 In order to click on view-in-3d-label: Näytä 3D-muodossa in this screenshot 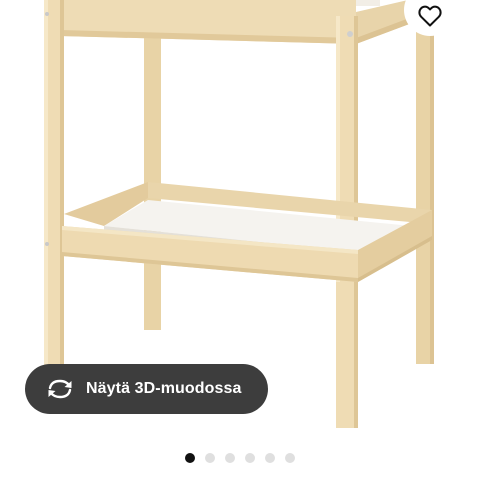, I will do `click(164, 388)`.